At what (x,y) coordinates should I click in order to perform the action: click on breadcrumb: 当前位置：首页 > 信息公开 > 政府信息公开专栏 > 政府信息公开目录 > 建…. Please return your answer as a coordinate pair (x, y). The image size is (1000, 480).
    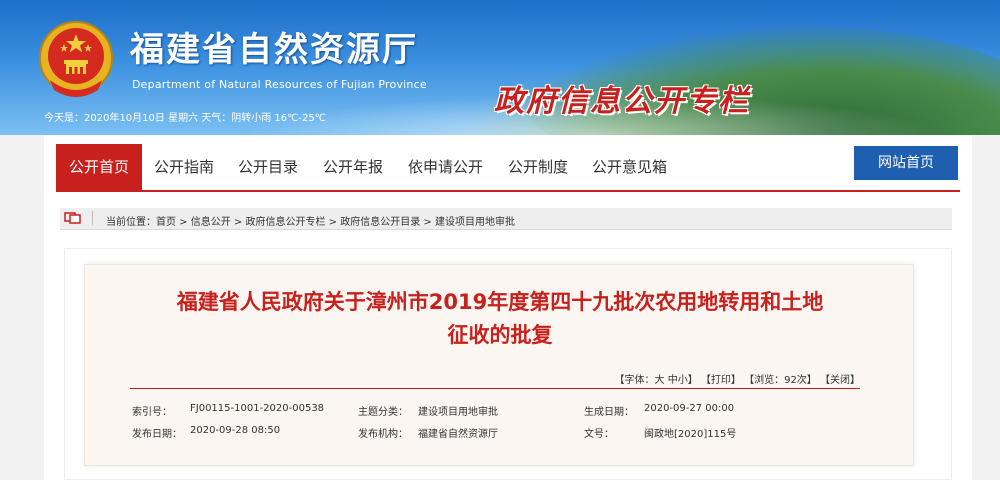
    Looking at the image, I should click on (310, 222).